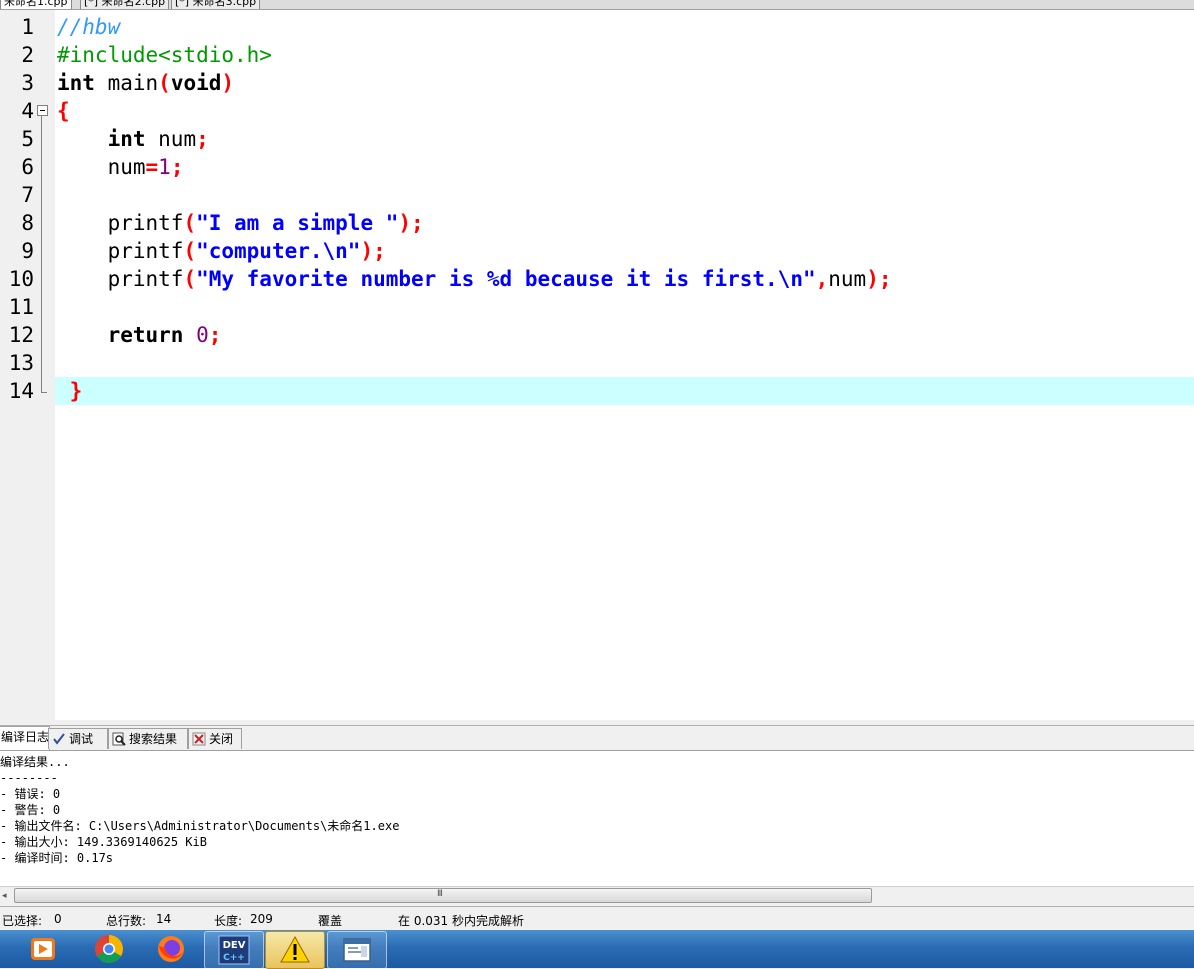  Describe the element at coordinates (597, 918) in the screenshot. I see `status-bar: 已选择: 0 总行数: 14 长度: 209 覆盖 在 0.031 秒内完成解析` at that location.